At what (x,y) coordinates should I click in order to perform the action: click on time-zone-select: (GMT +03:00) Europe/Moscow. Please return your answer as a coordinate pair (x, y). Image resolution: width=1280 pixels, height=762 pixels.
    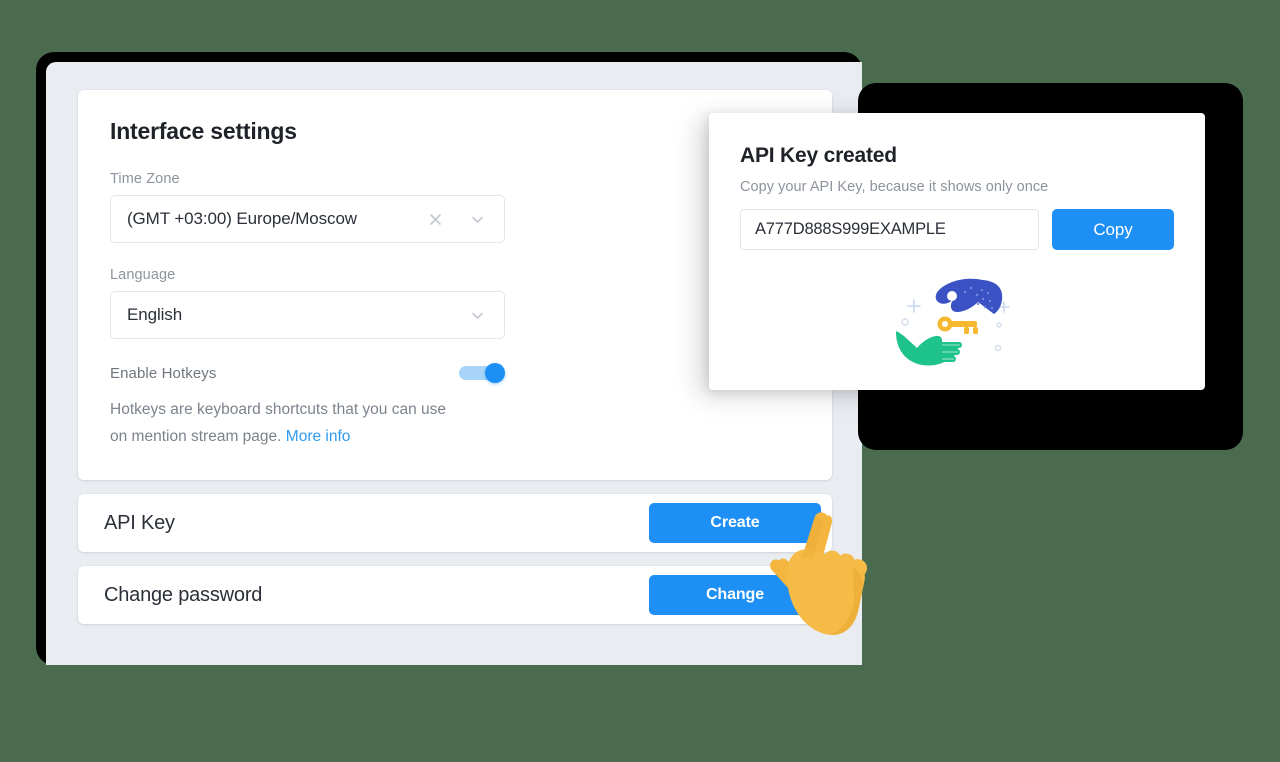
    Looking at the image, I should click on (307, 219).